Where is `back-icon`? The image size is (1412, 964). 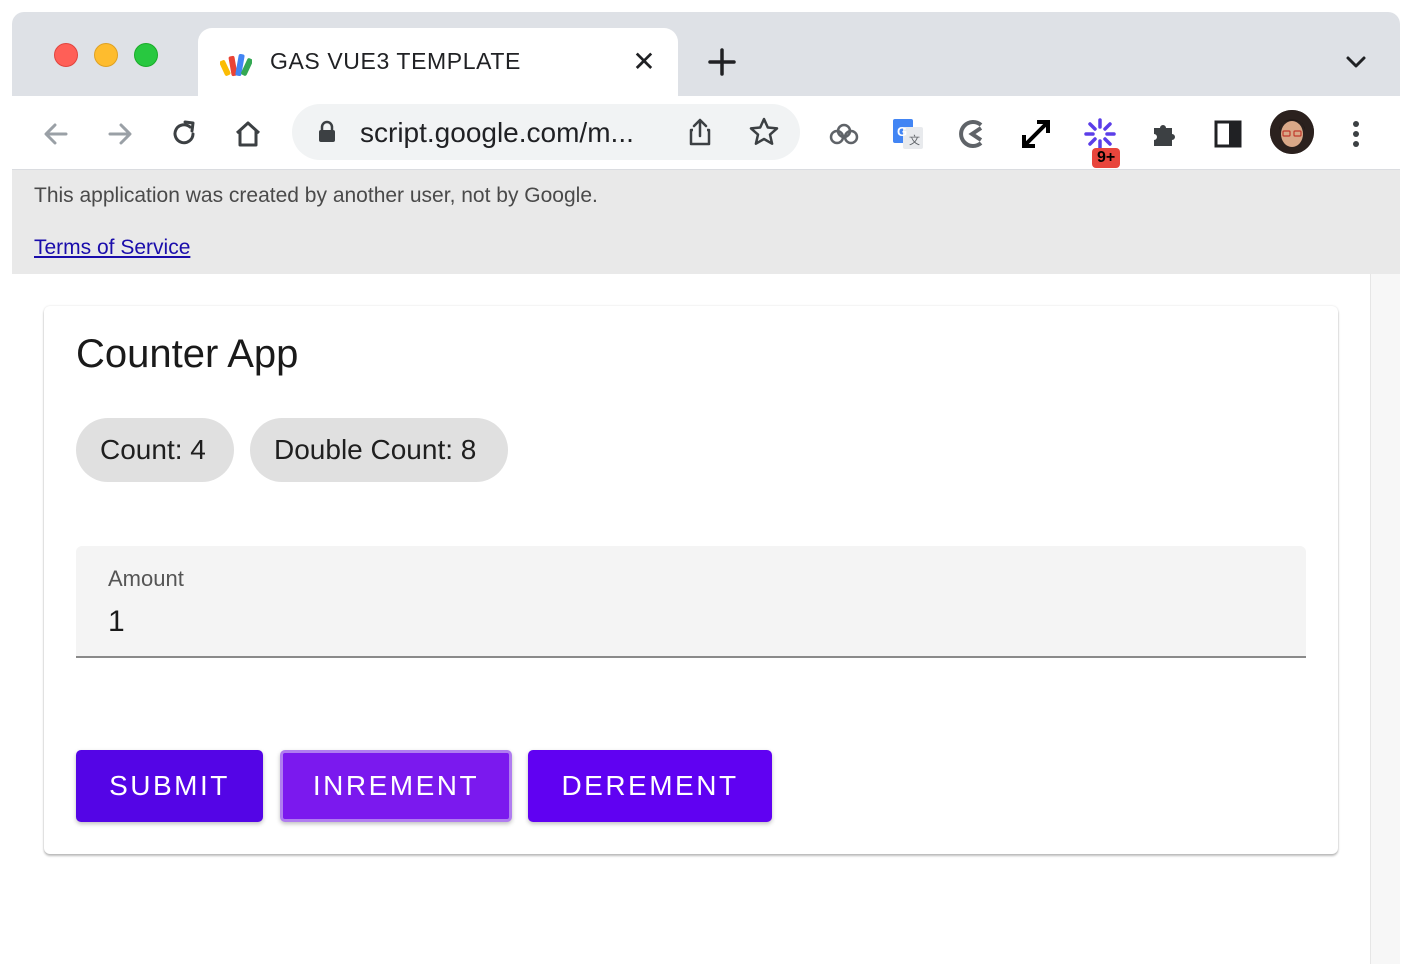 back-icon is located at coordinates (56, 134).